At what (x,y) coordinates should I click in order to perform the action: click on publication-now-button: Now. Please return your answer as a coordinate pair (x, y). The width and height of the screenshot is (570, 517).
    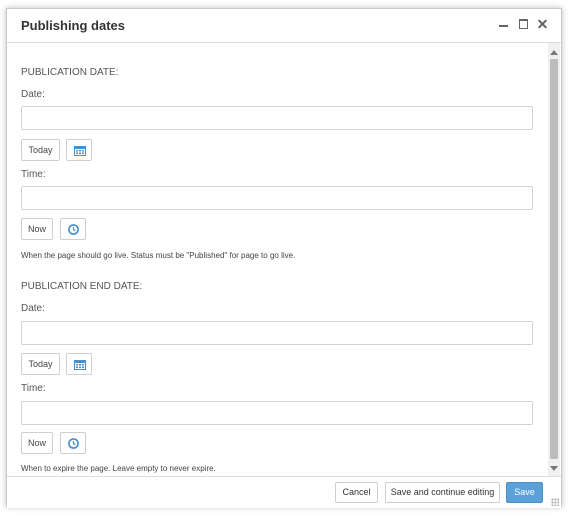
    Looking at the image, I should click on (37, 229).